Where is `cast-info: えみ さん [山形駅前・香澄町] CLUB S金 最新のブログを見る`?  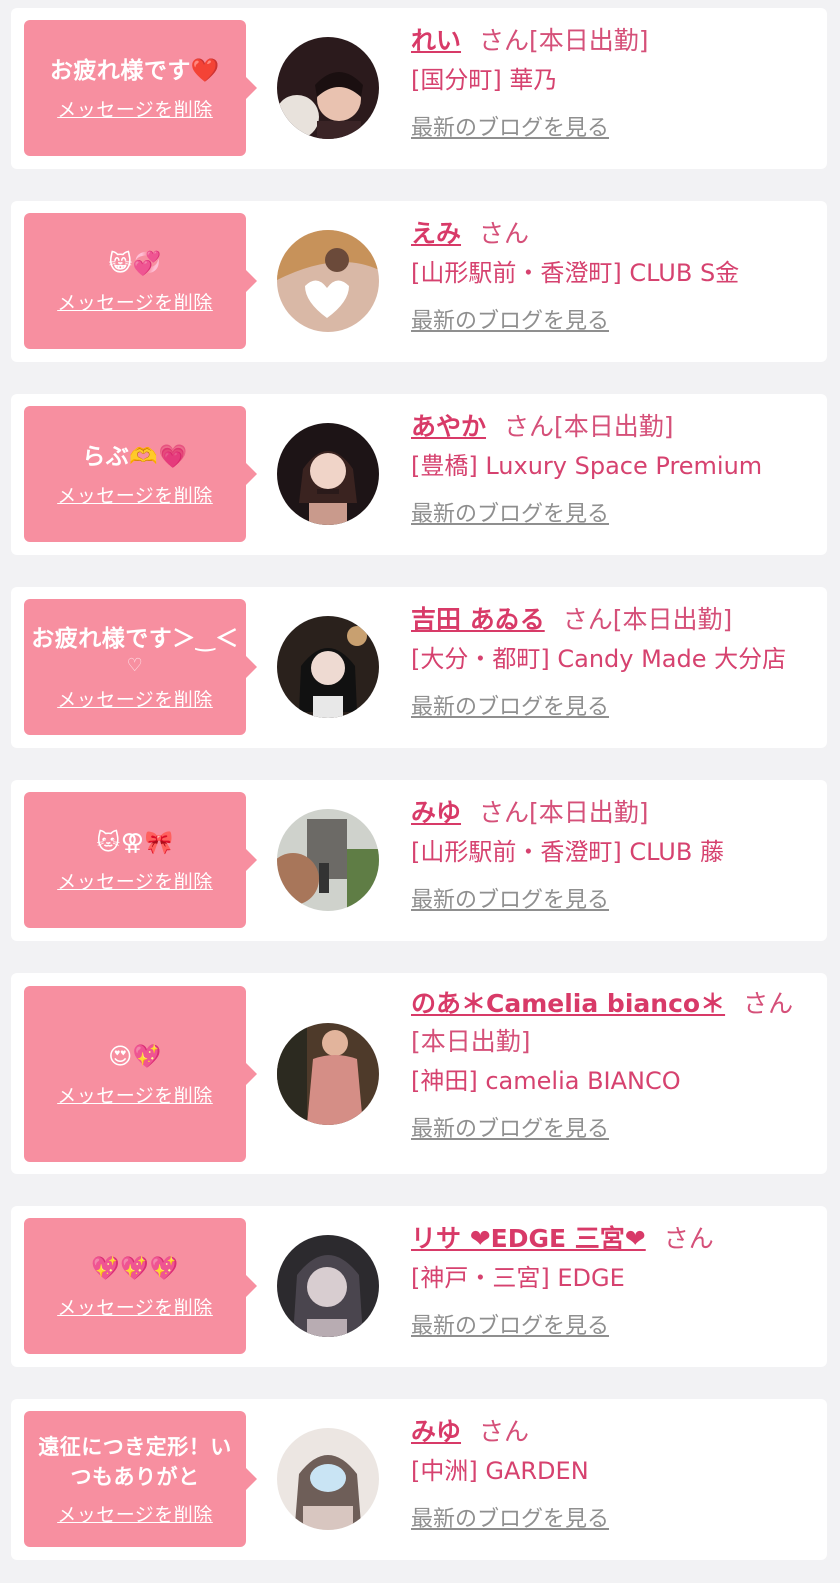 cast-info: えみ さん [山形駅前・香澄町] CLUB S金 最新のブログを見る is located at coordinates (614, 275).